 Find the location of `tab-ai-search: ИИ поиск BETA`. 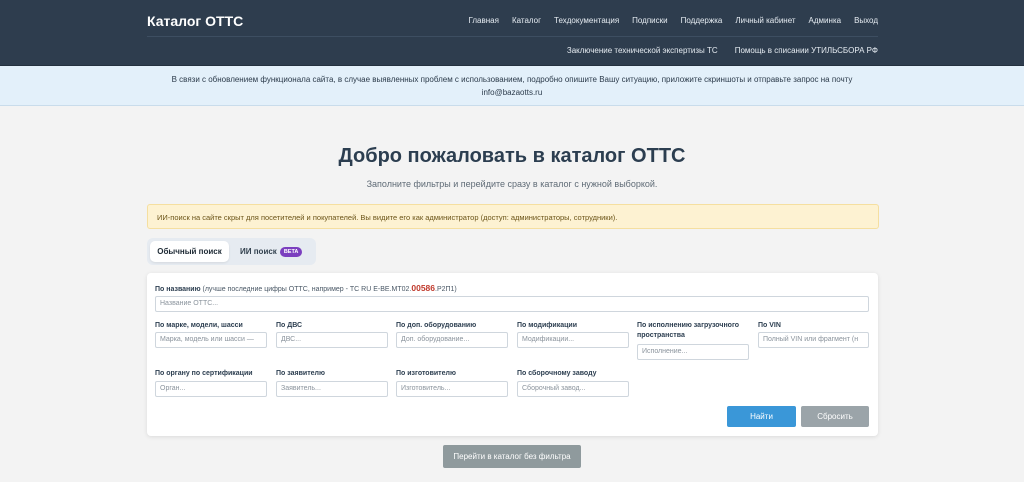

tab-ai-search: ИИ поиск BETA is located at coordinates (271, 251).